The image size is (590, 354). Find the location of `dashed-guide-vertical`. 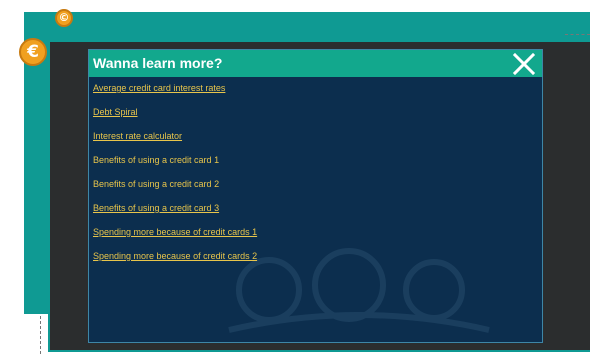

dashed-guide-vertical is located at coordinates (40, 335).